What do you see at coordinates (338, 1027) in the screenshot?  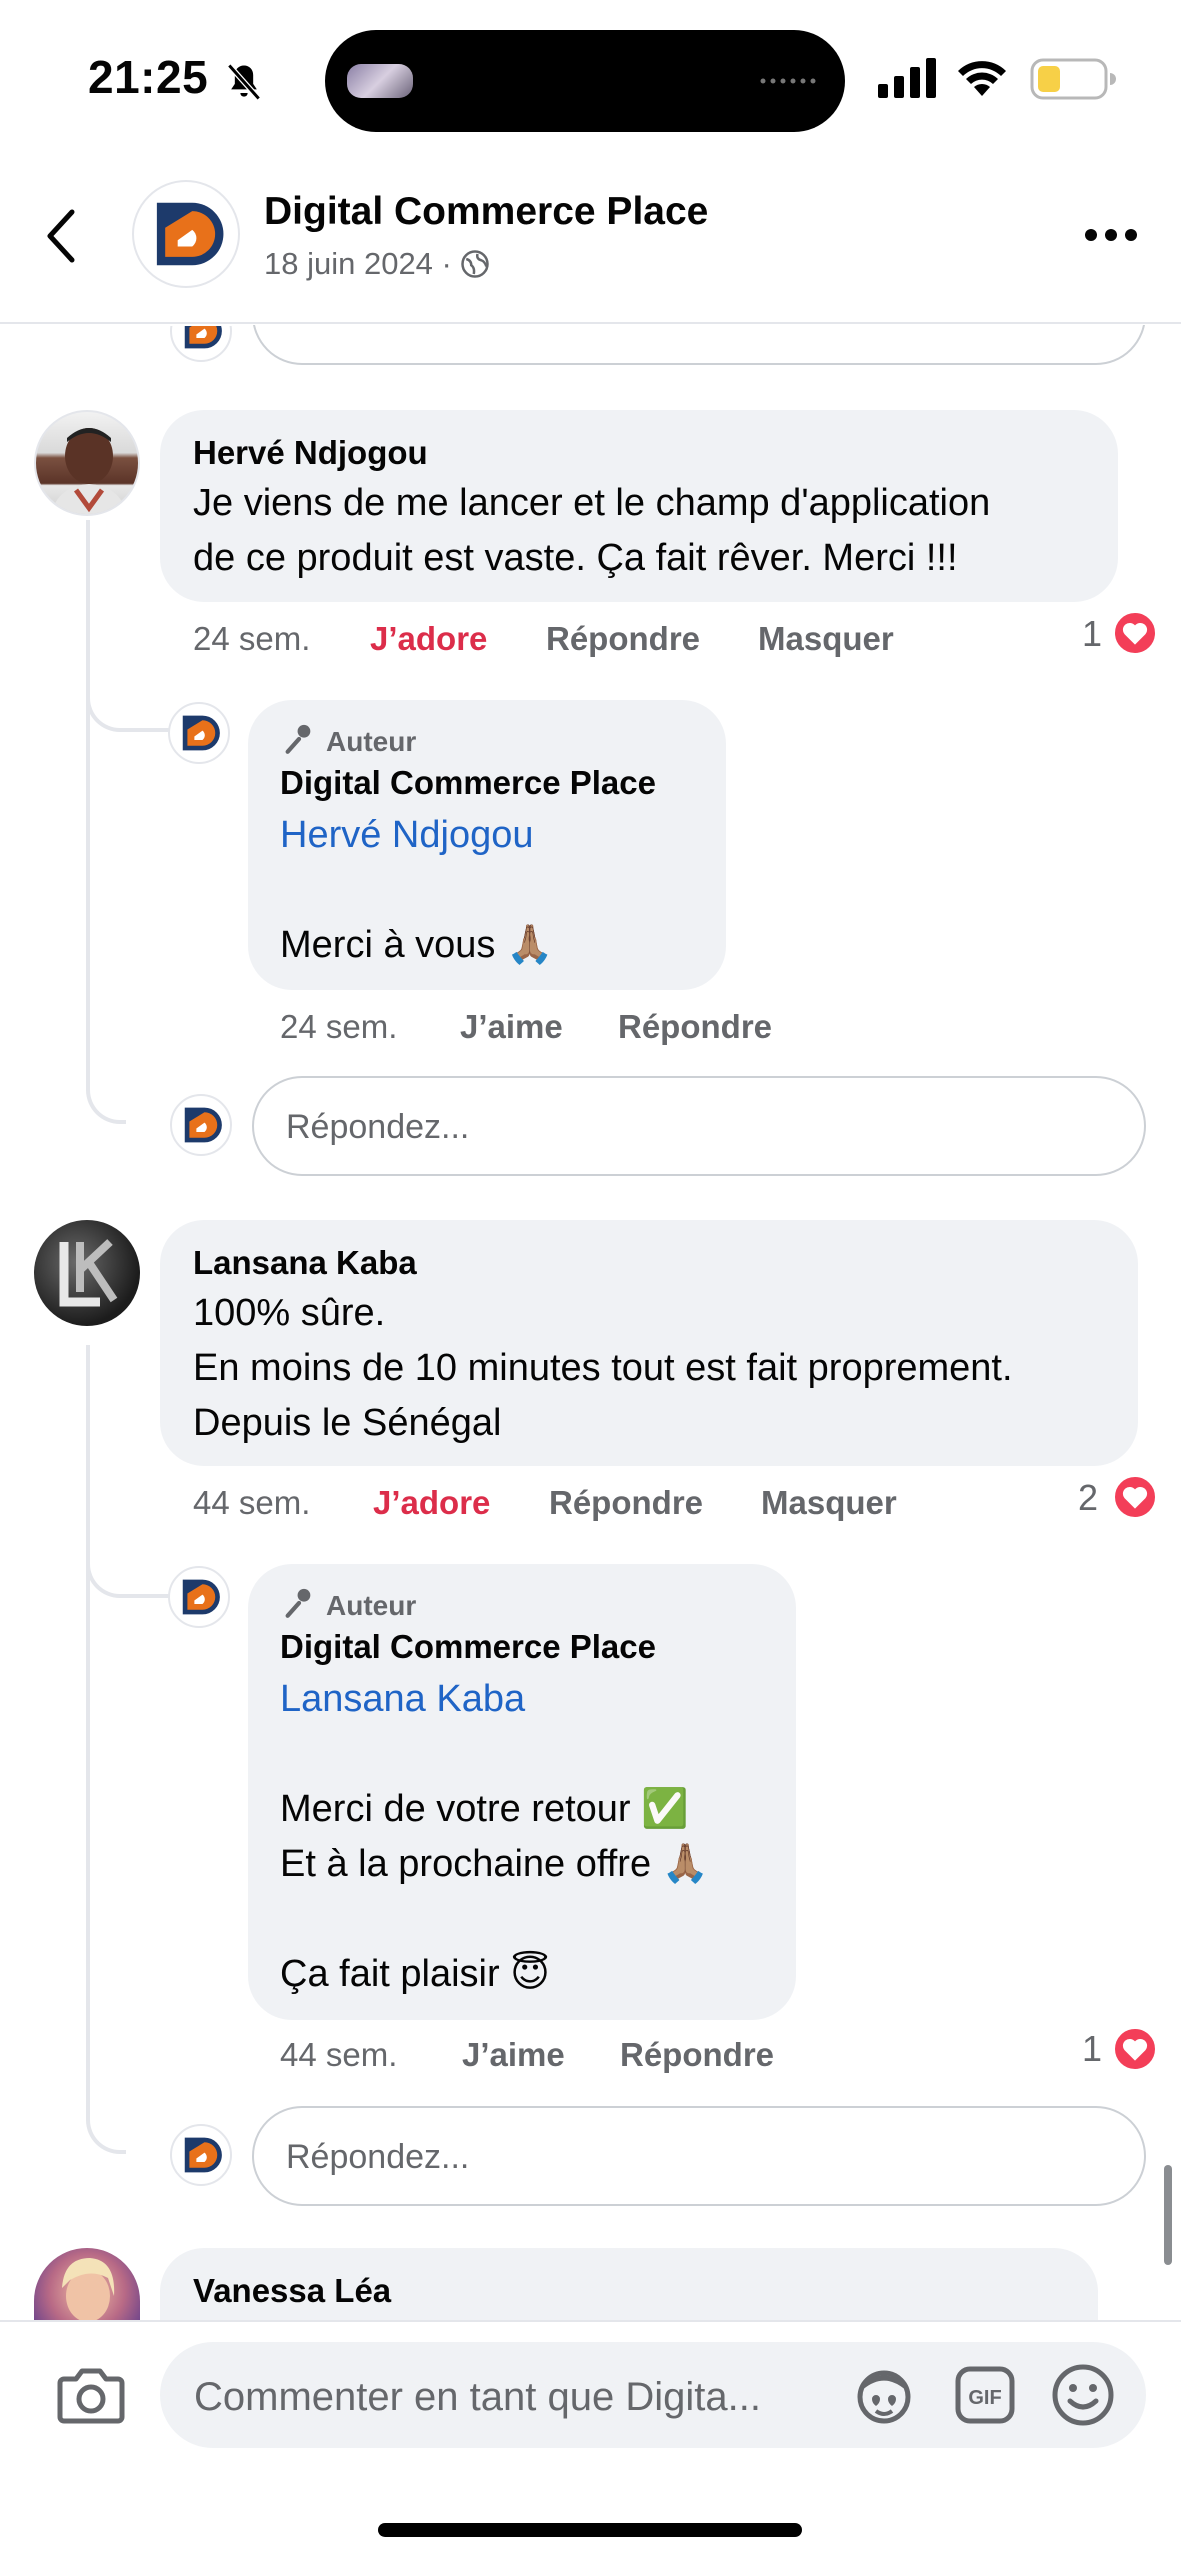 I see `reply-time: 24 sem.` at bounding box center [338, 1027].